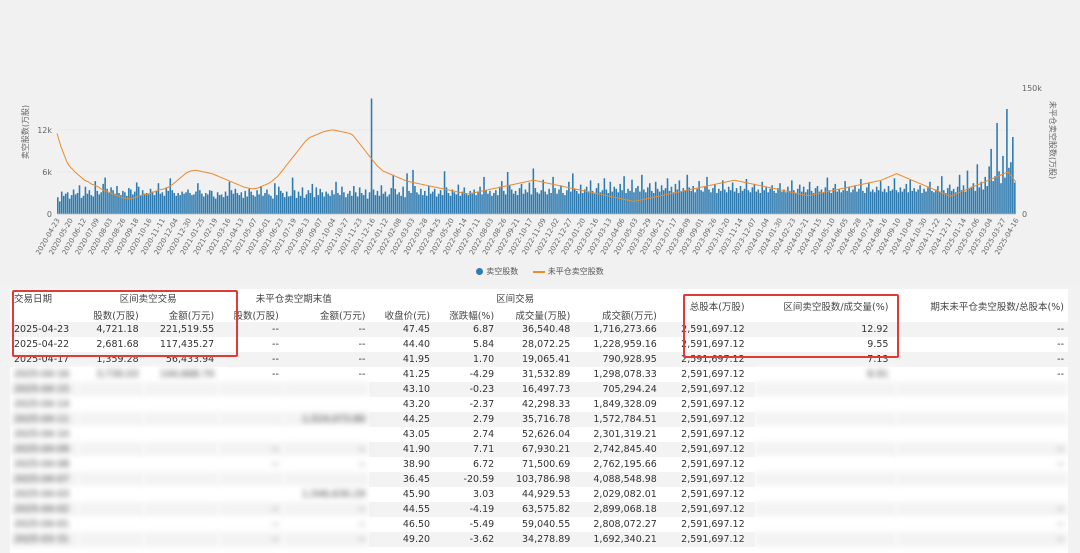 The width and height of the screenshot is (1080, 553). I want to click on cell-volume: 16,497.73, so click(536, 389).